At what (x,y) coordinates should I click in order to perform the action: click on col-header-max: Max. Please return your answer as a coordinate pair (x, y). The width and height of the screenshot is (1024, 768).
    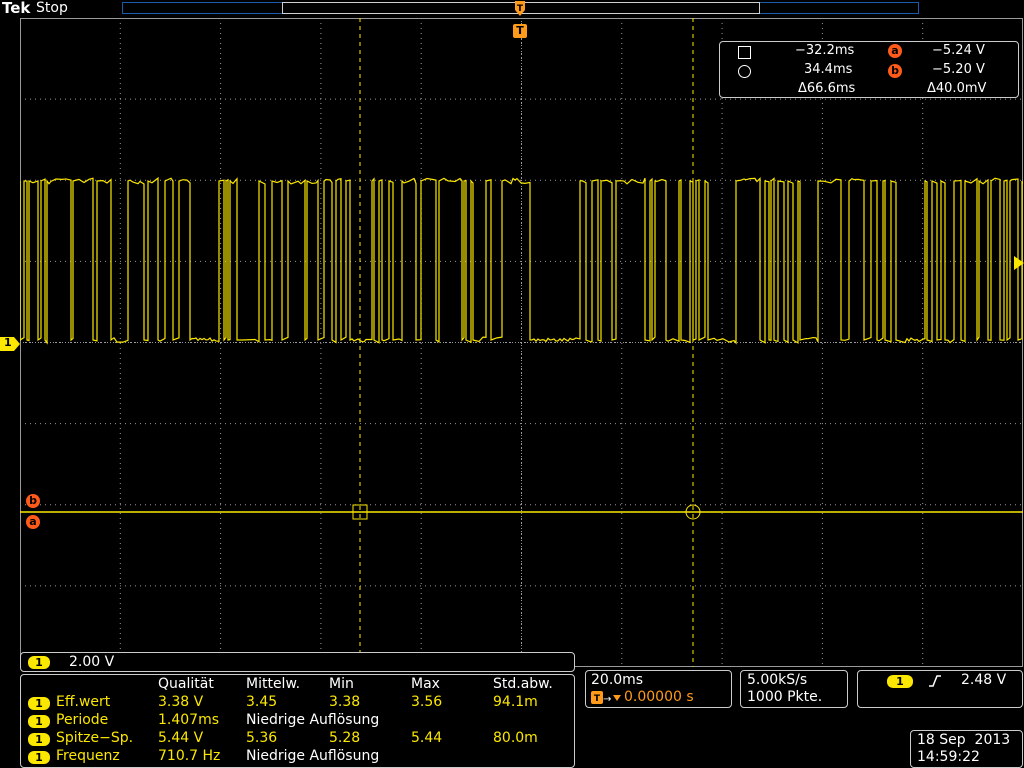
    Looking at the image, I should click on (425, 684).